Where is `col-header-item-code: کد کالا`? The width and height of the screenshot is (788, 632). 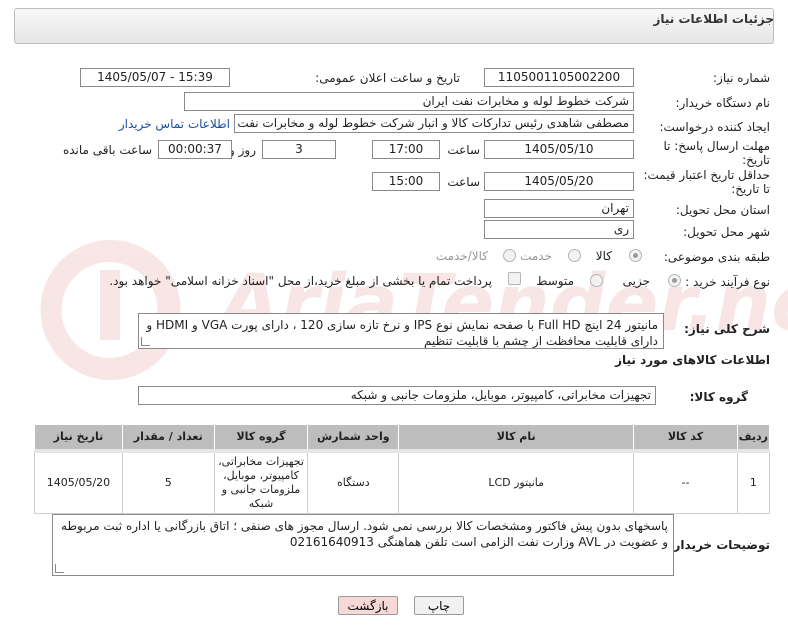 col-header-item-code: کد کالا is located at coordinates (685, 437).